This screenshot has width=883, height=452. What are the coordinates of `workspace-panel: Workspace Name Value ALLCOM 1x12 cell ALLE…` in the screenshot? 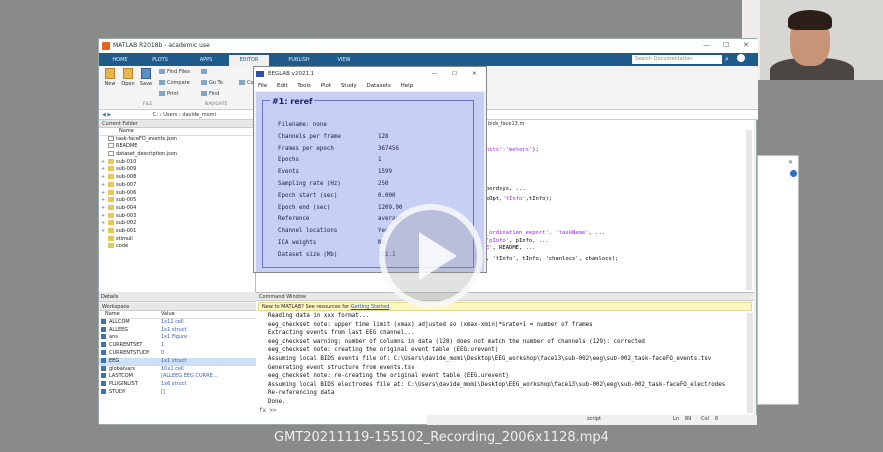 It's located at (177, 363).